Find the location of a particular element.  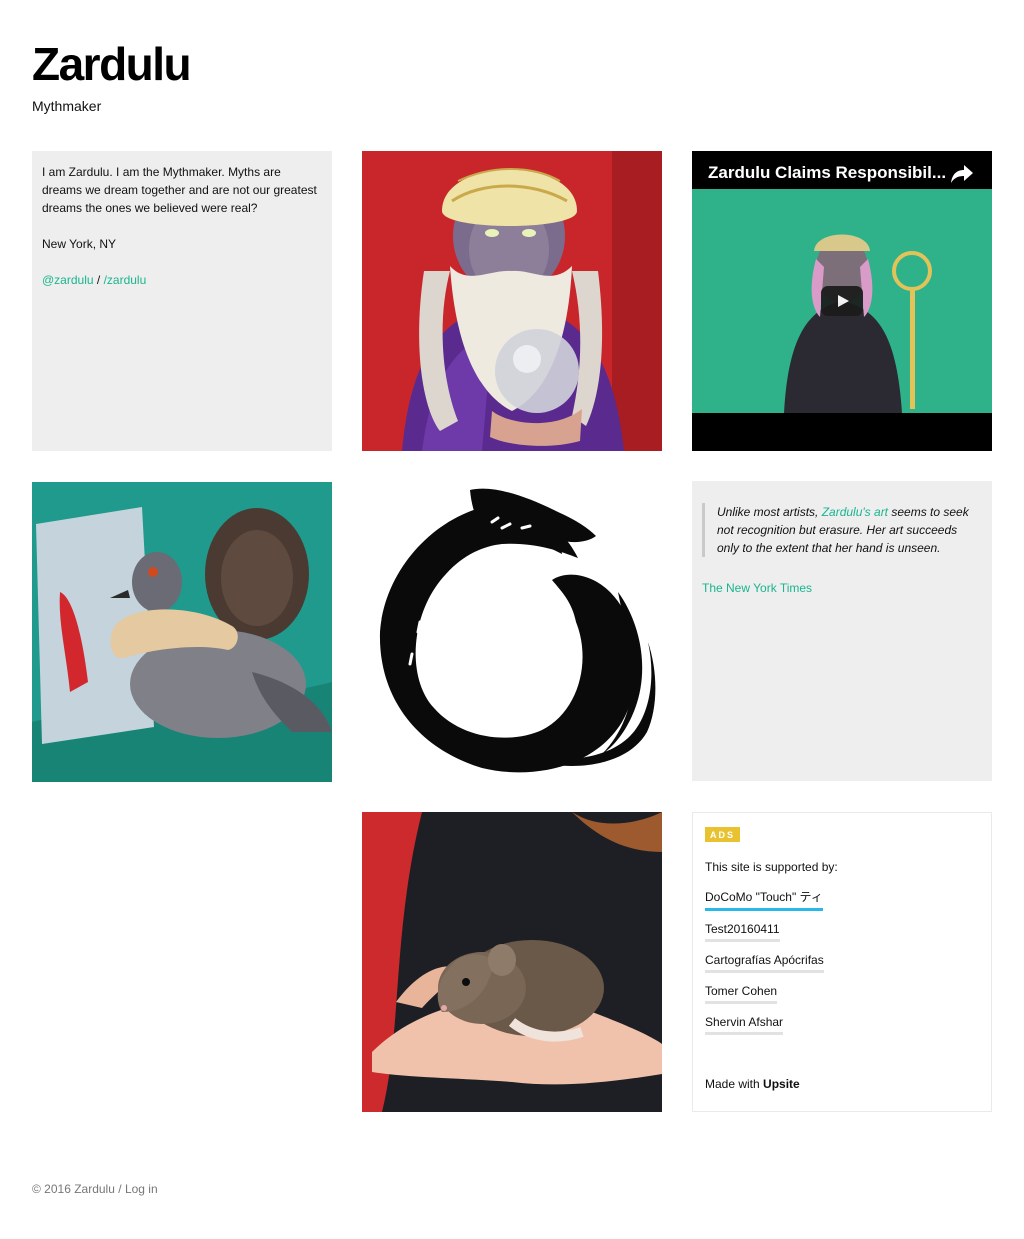

play-button-icon is located at coordinates (842, 301).